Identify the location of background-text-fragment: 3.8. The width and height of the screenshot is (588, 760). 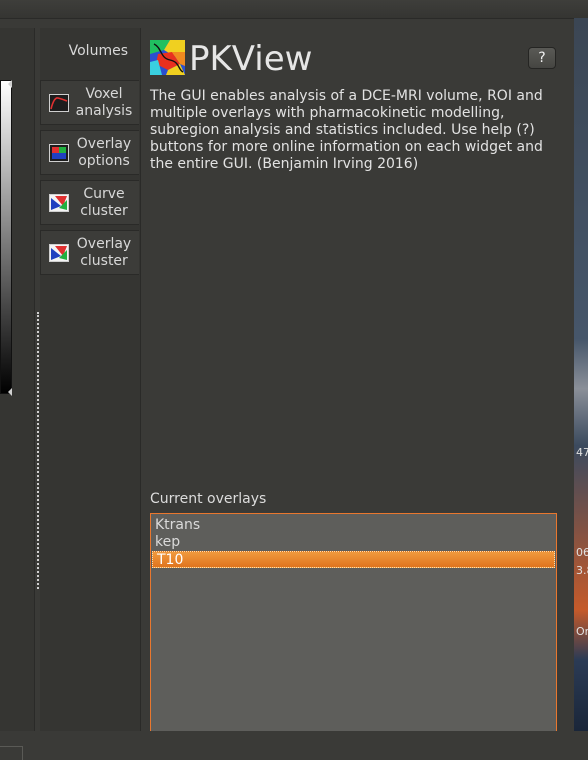
(582, 570).